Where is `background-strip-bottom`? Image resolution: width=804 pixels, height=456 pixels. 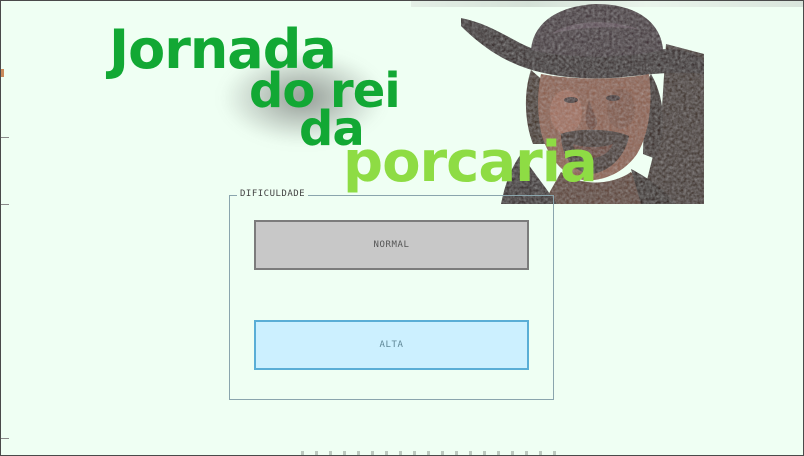
background-strip-bottom is located at coordinates (431, 453).